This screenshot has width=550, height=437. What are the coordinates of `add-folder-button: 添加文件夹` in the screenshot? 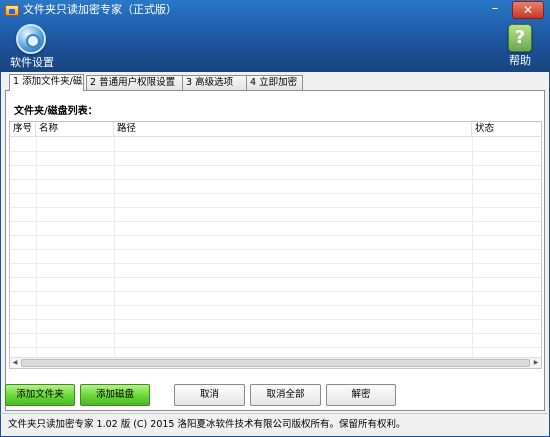 It's located at (40, 395).